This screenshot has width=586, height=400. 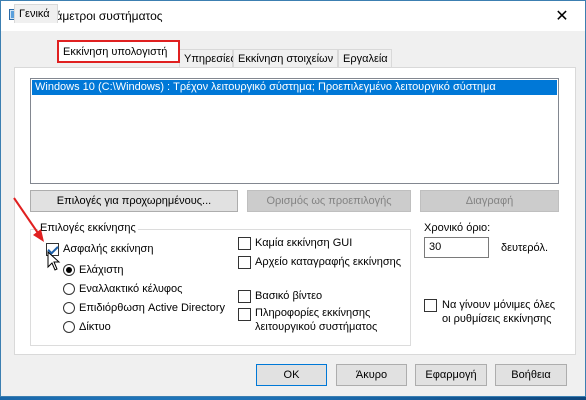 What do you see at coordinates (531, 375) in the screenshot?
I see `help-button: Βοήθεια` at bounding box center [531, 375].